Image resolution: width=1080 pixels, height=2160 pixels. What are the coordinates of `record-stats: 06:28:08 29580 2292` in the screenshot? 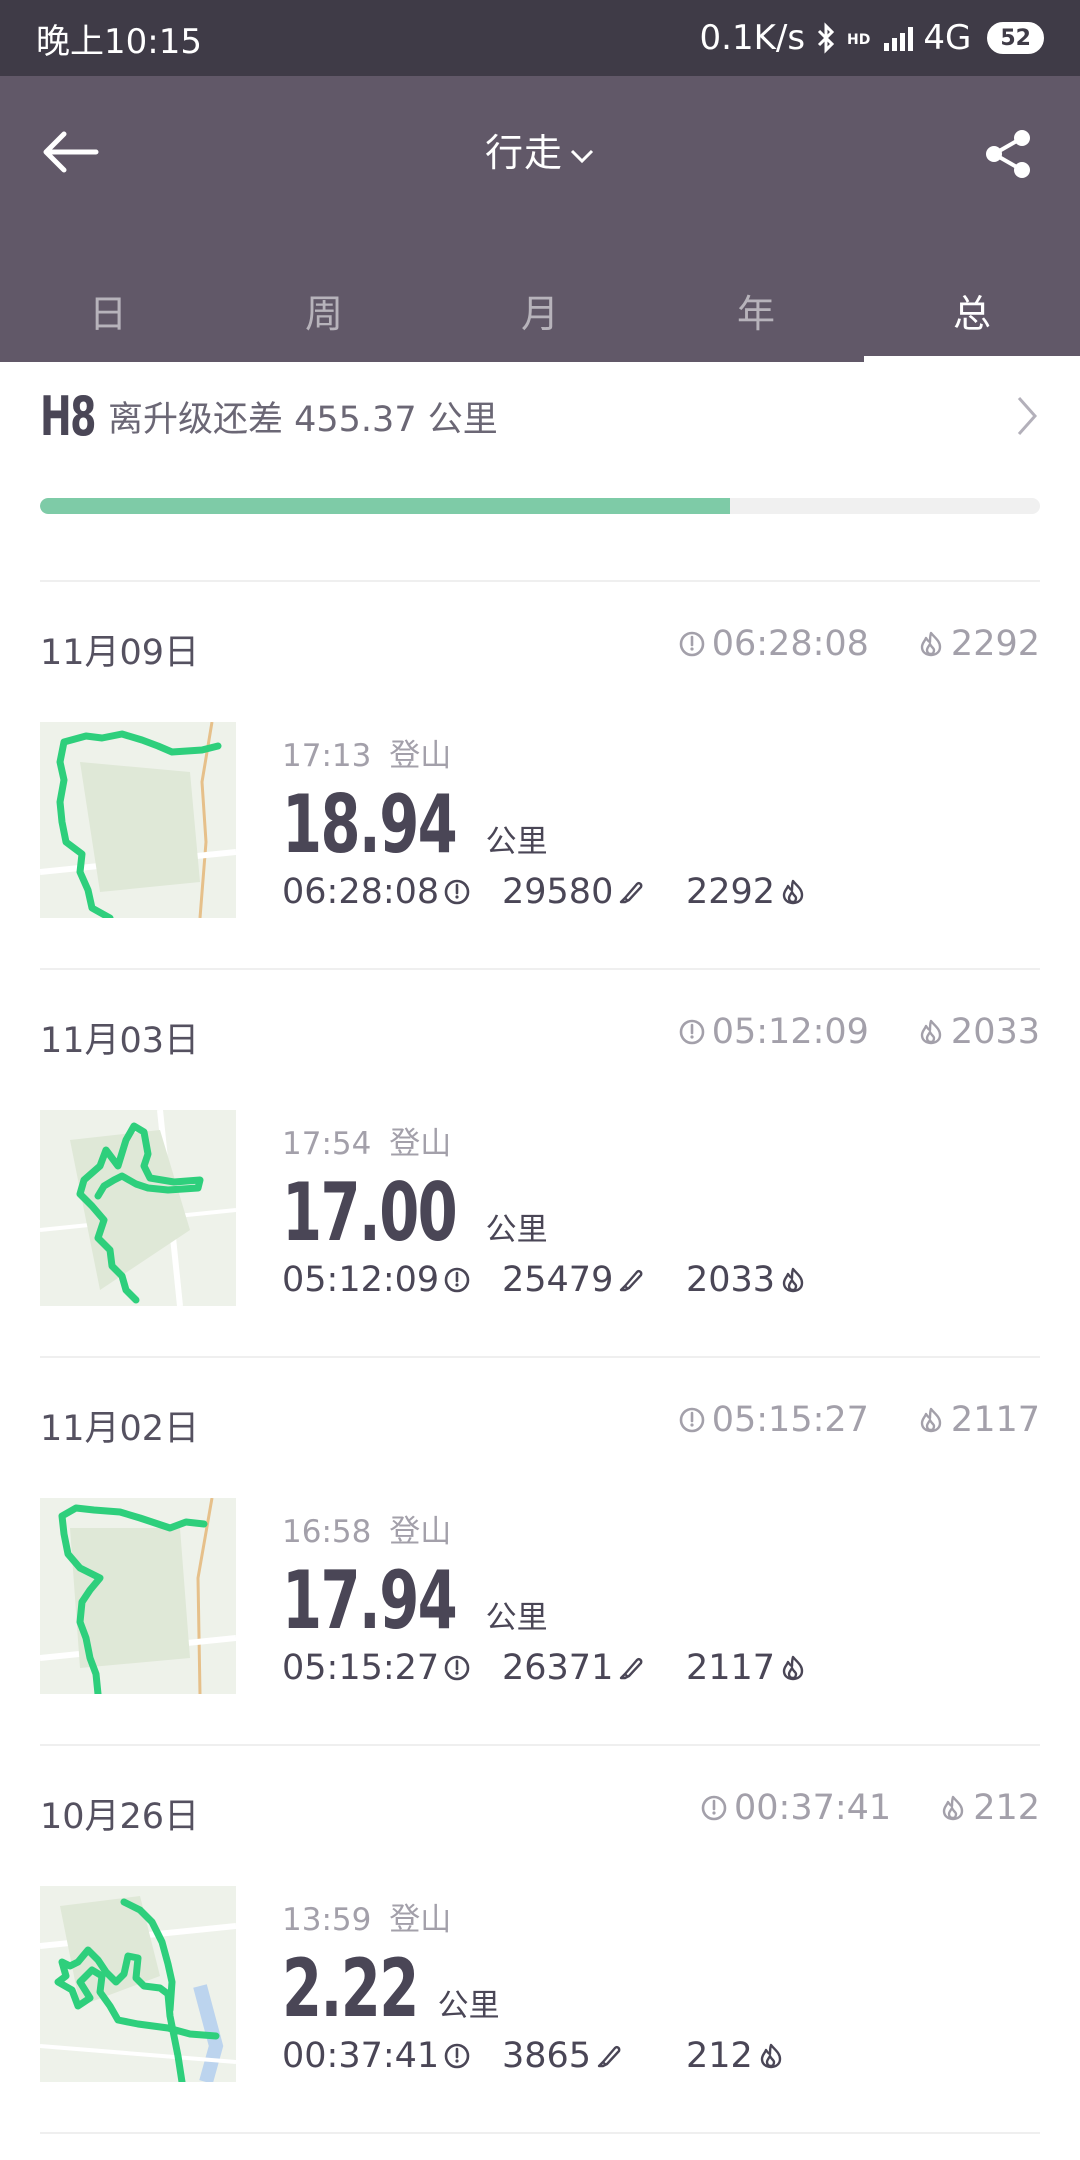 It's located at (544, 892).